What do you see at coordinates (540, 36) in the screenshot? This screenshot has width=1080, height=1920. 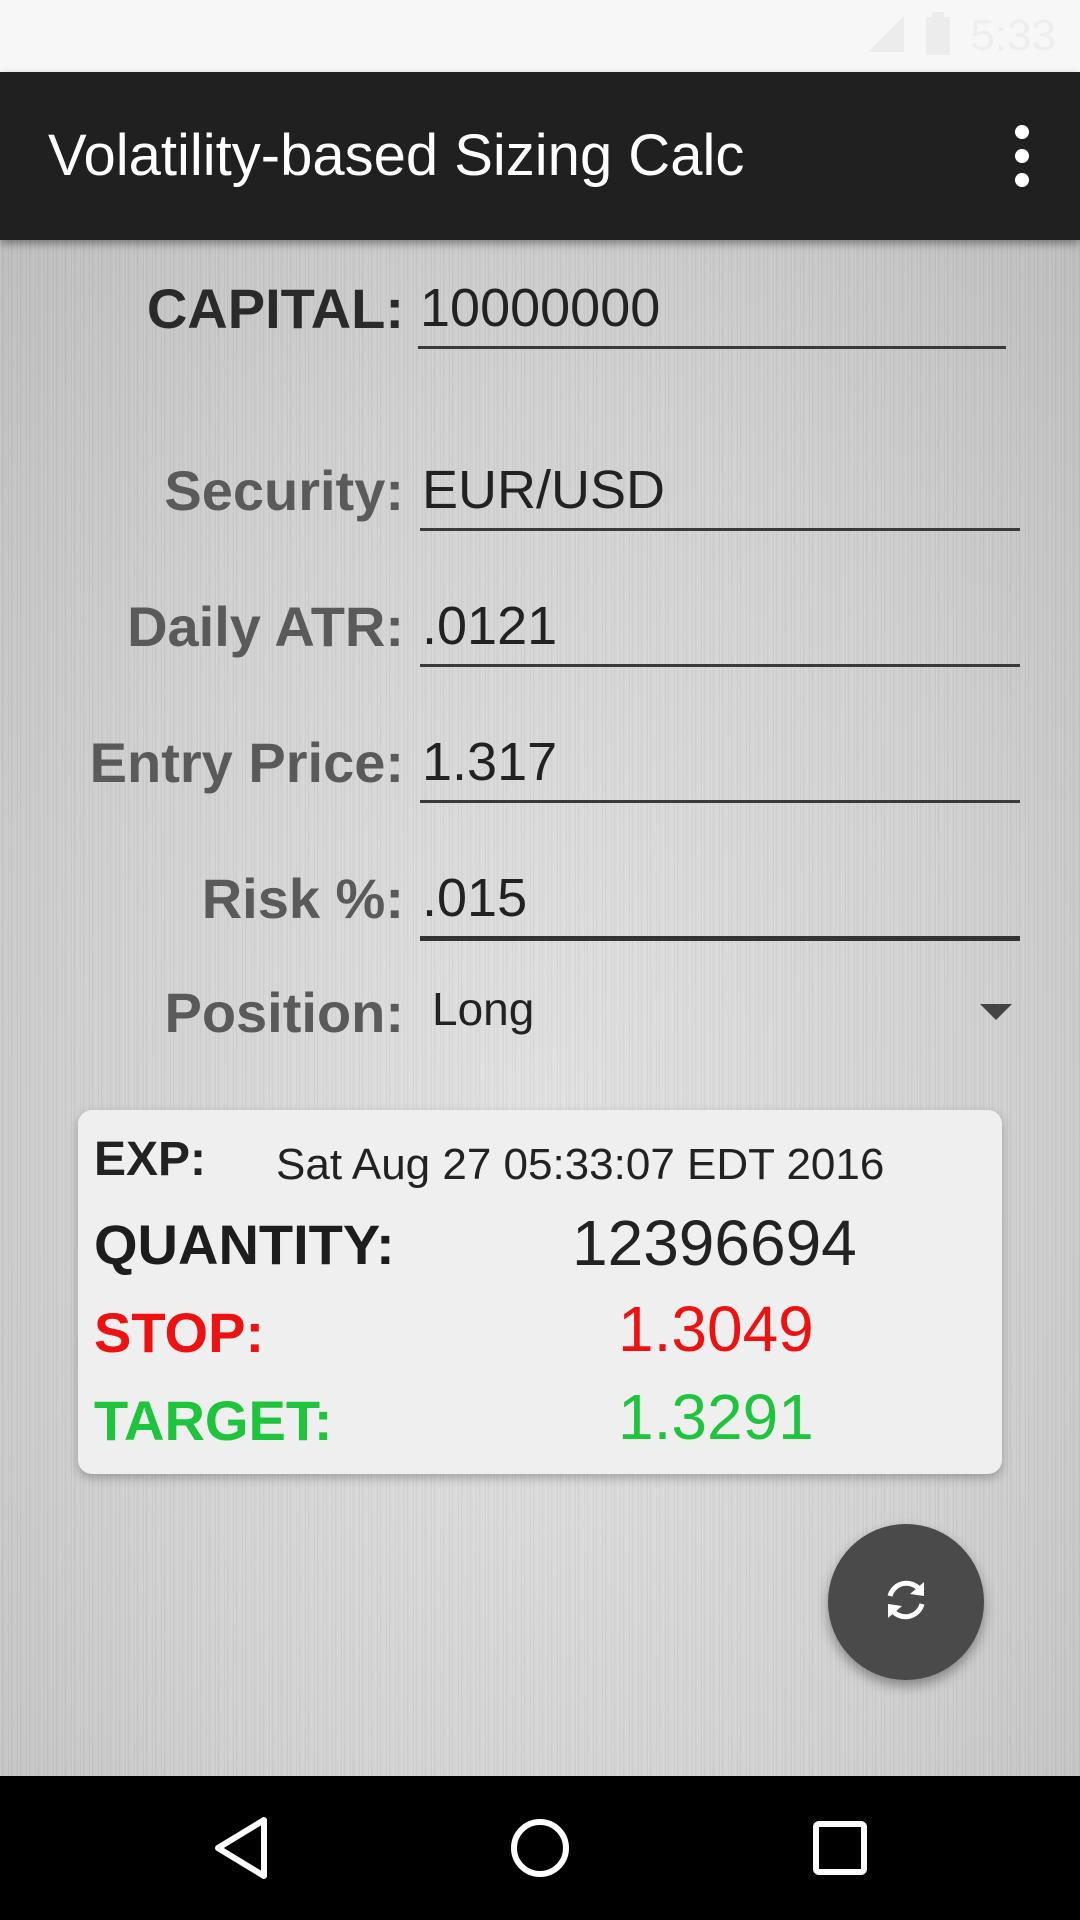 I see `status-bar: 5:33` at bounding box center [540, 36].